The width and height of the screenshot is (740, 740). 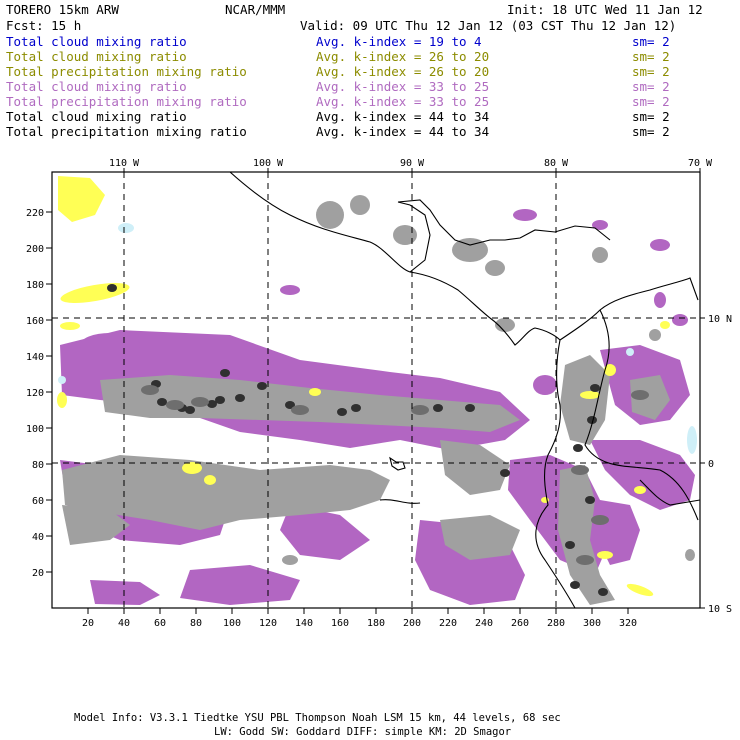 I want to click on x-tick-label: 260, so click(x=520, y=623).